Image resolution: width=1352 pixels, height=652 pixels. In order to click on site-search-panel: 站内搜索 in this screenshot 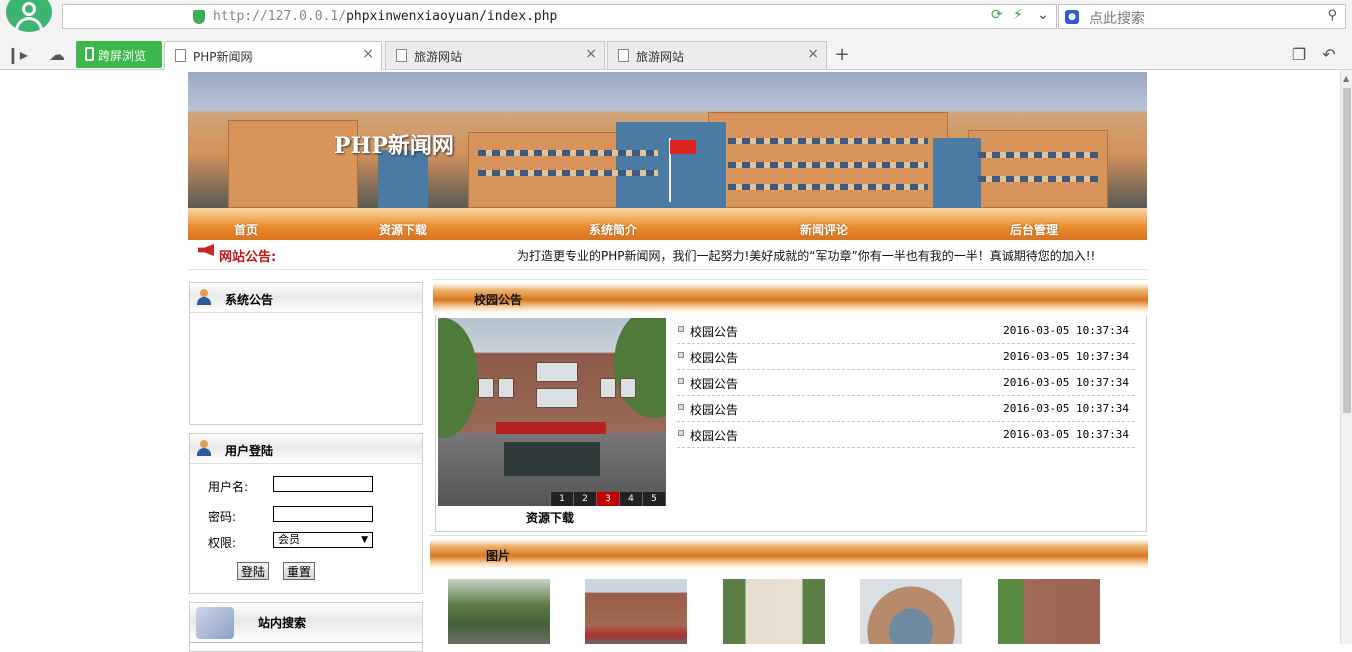, I will do `click(306, 627)`.